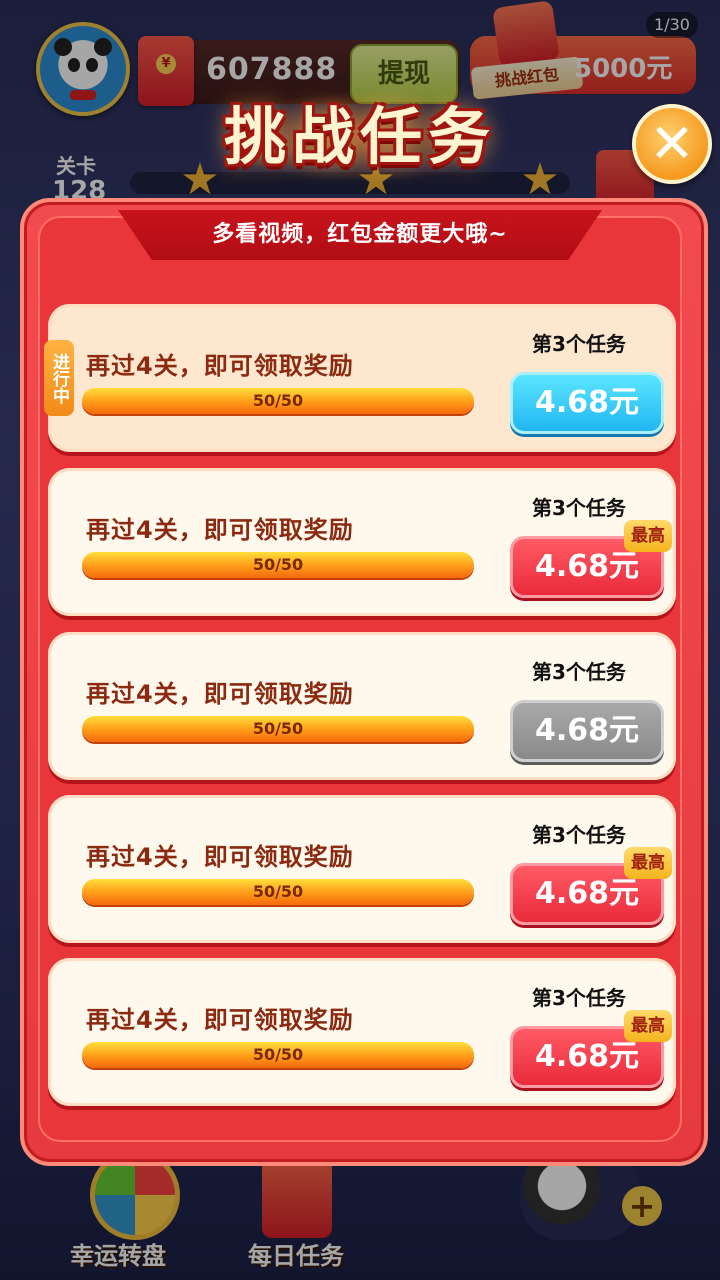 Image resolution: width=720 pixels, height=1280 pixels. I want to click on close-icon: ✕, so click(672, 143).